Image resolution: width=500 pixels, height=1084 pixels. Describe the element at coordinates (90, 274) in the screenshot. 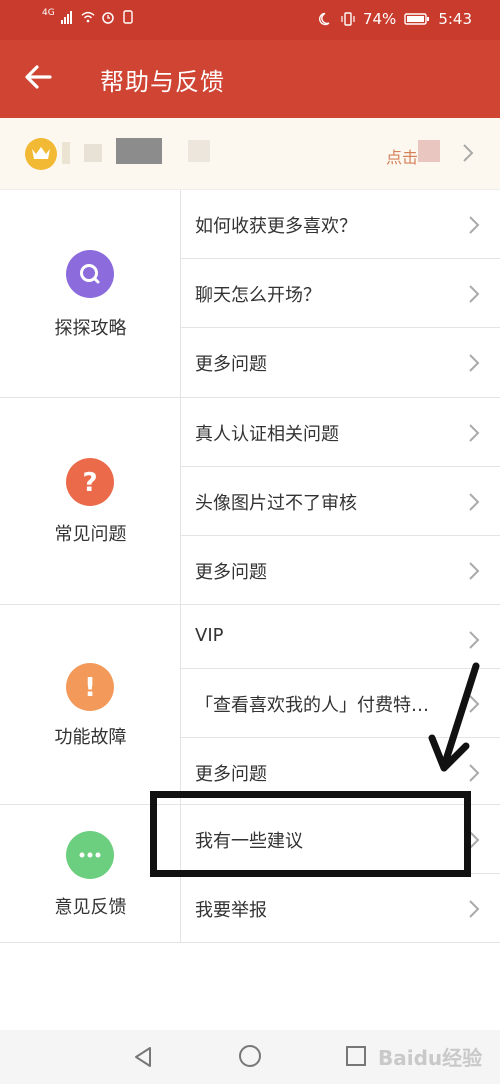

I see `search-icon` at that location.